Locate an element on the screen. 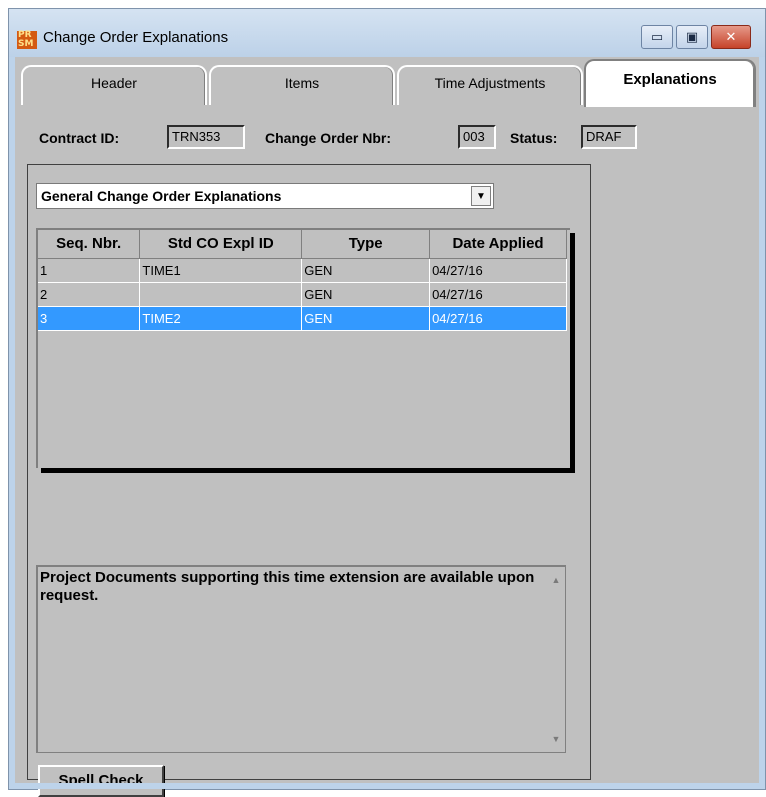  window-bottom-border is located at coordinates (387, 786).